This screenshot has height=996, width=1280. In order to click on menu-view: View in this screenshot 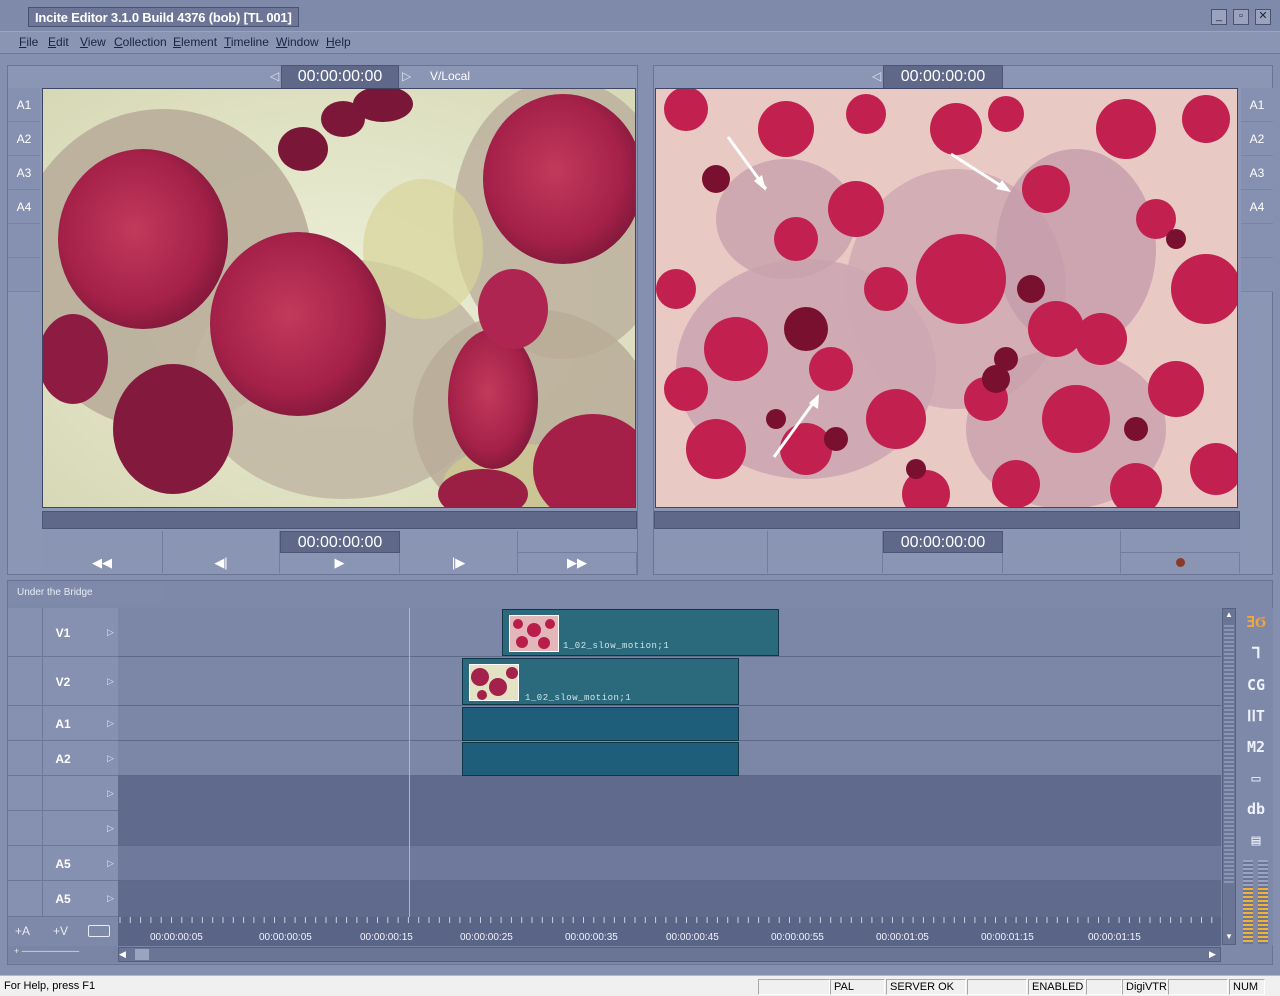, I will do `click(93, 42)`.